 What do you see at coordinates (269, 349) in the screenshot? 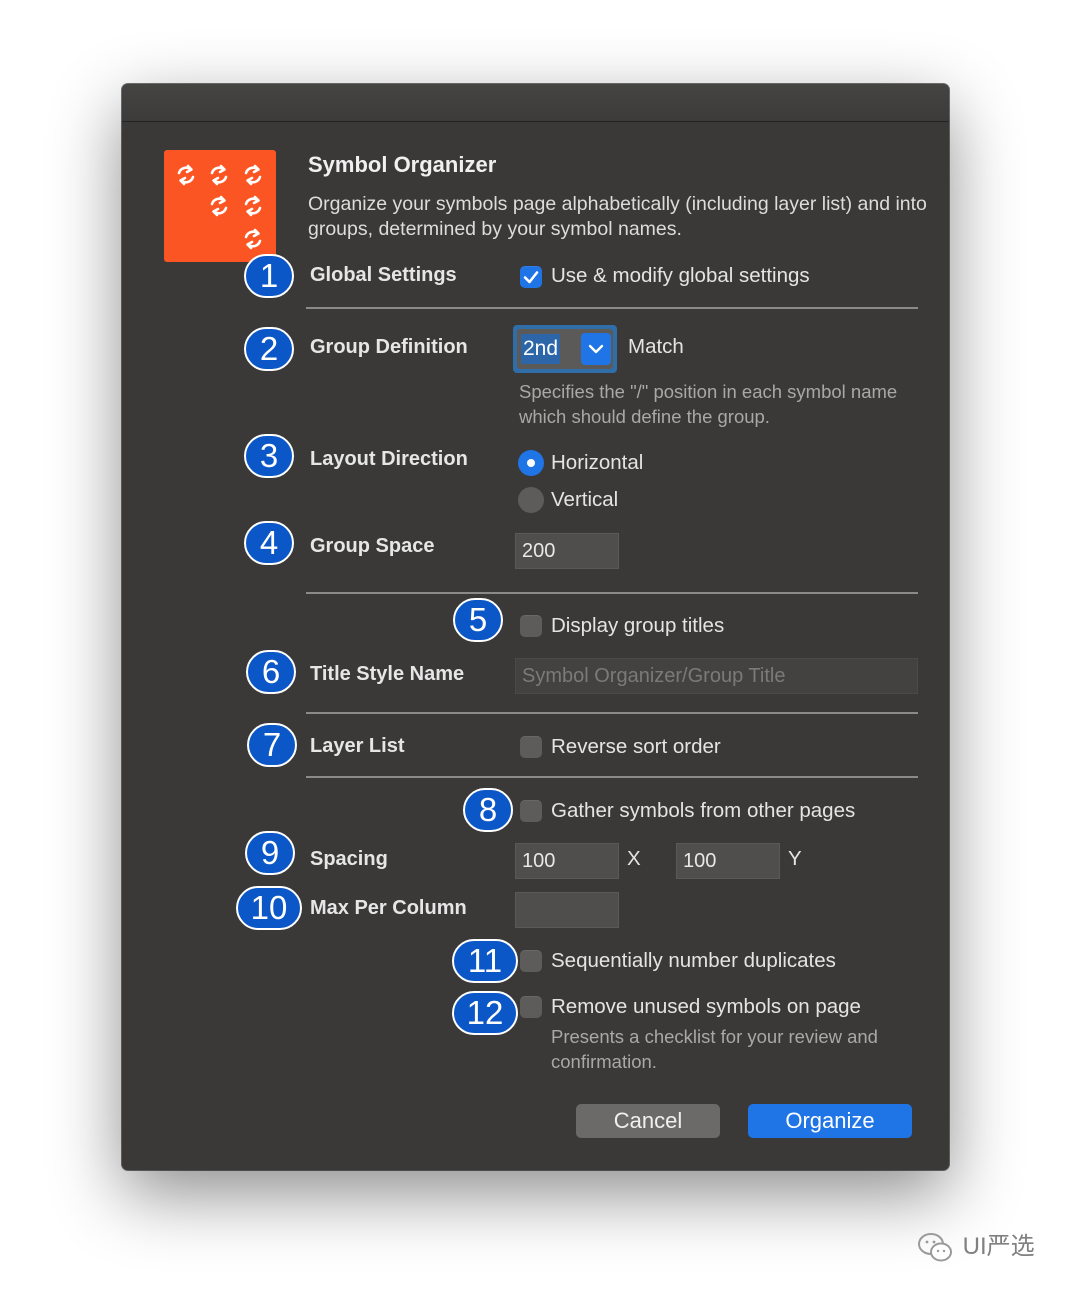
I see `annotation-badge-2: 2` at bounding box center [269, 349].